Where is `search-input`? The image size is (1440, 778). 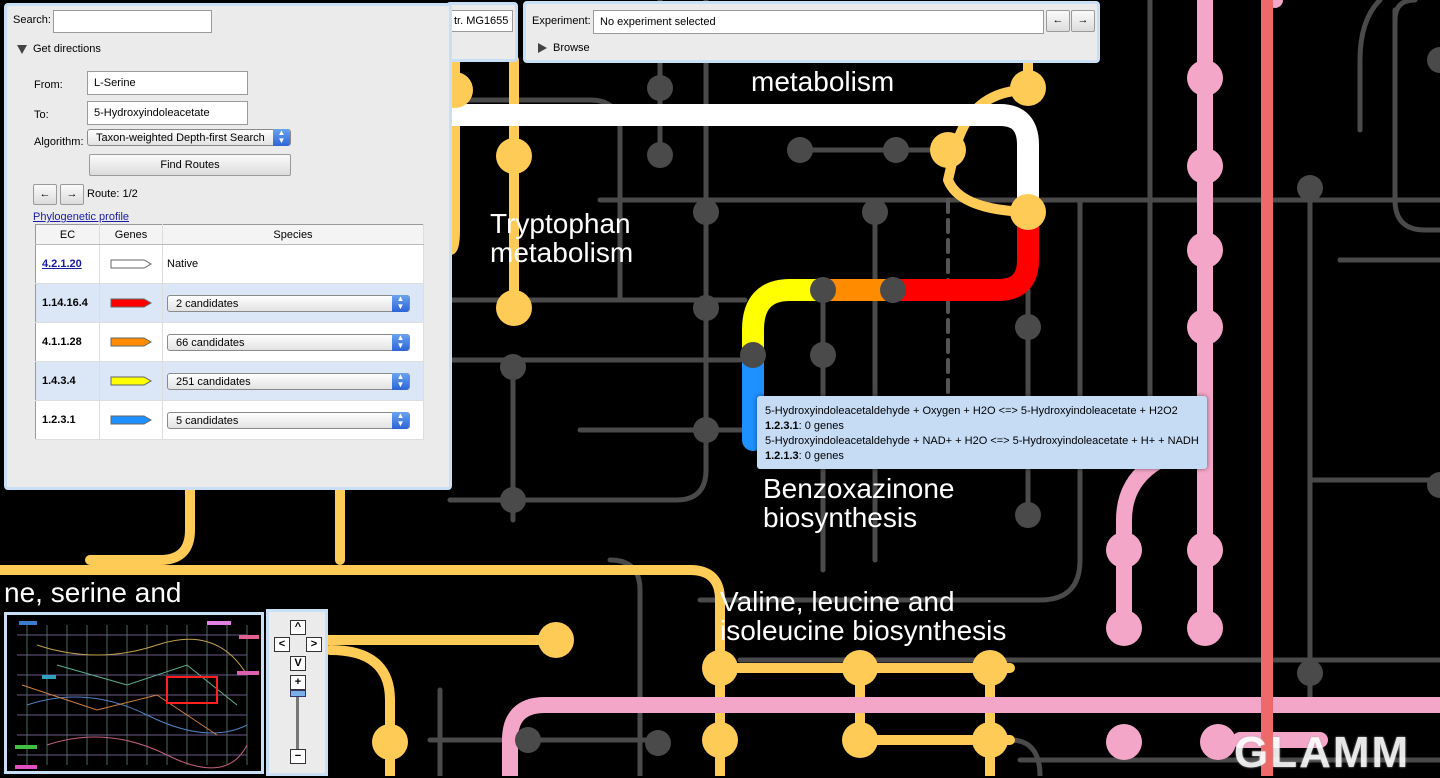 search-input is located at coordinates (132, 21).